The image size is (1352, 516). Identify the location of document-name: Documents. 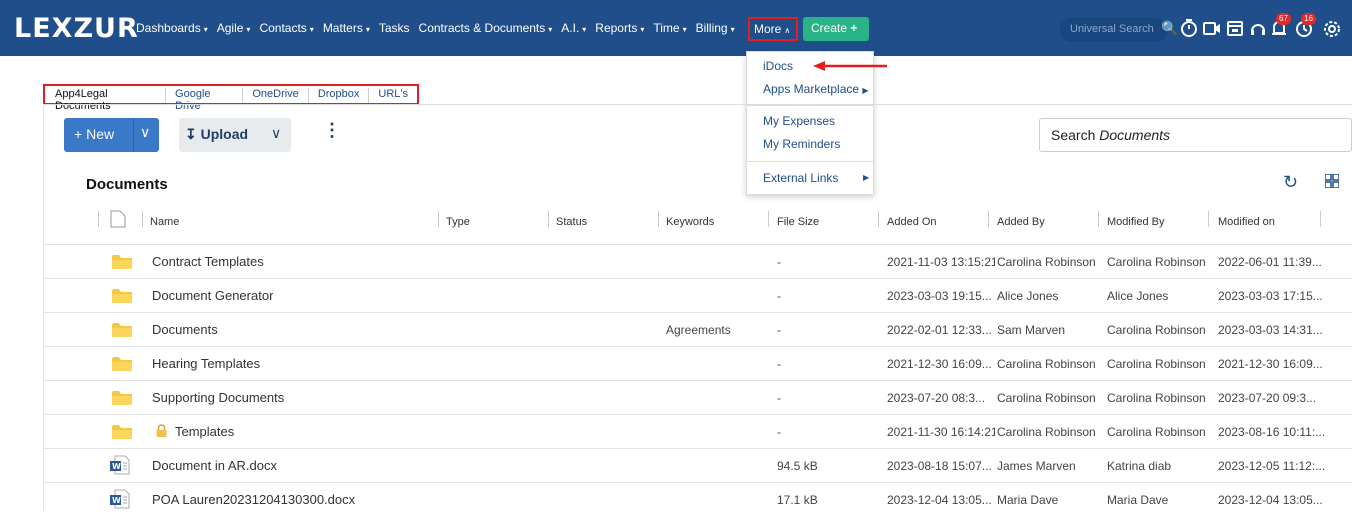
(185, 329).